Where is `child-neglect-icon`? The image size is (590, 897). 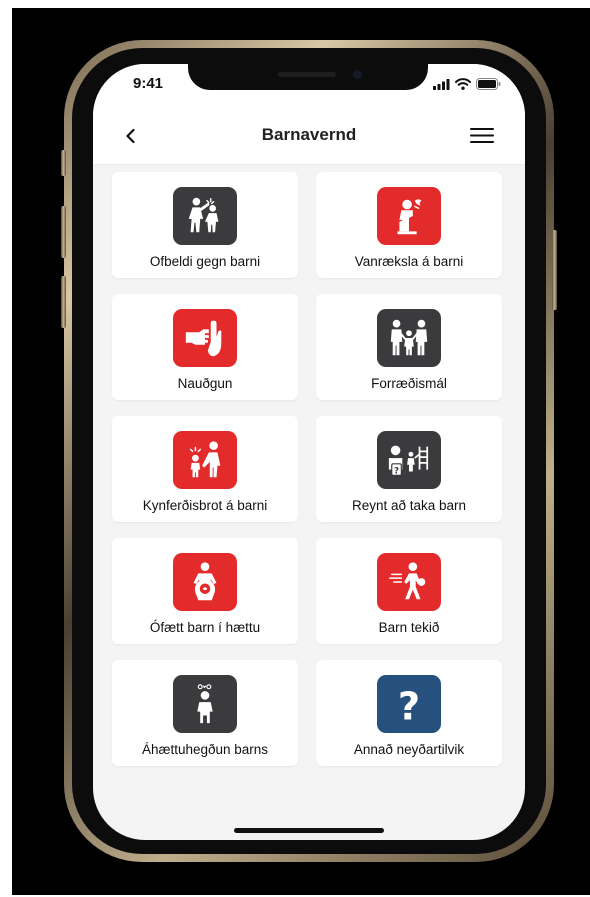 child-neglect-icon is located at coordinates (409, 216).